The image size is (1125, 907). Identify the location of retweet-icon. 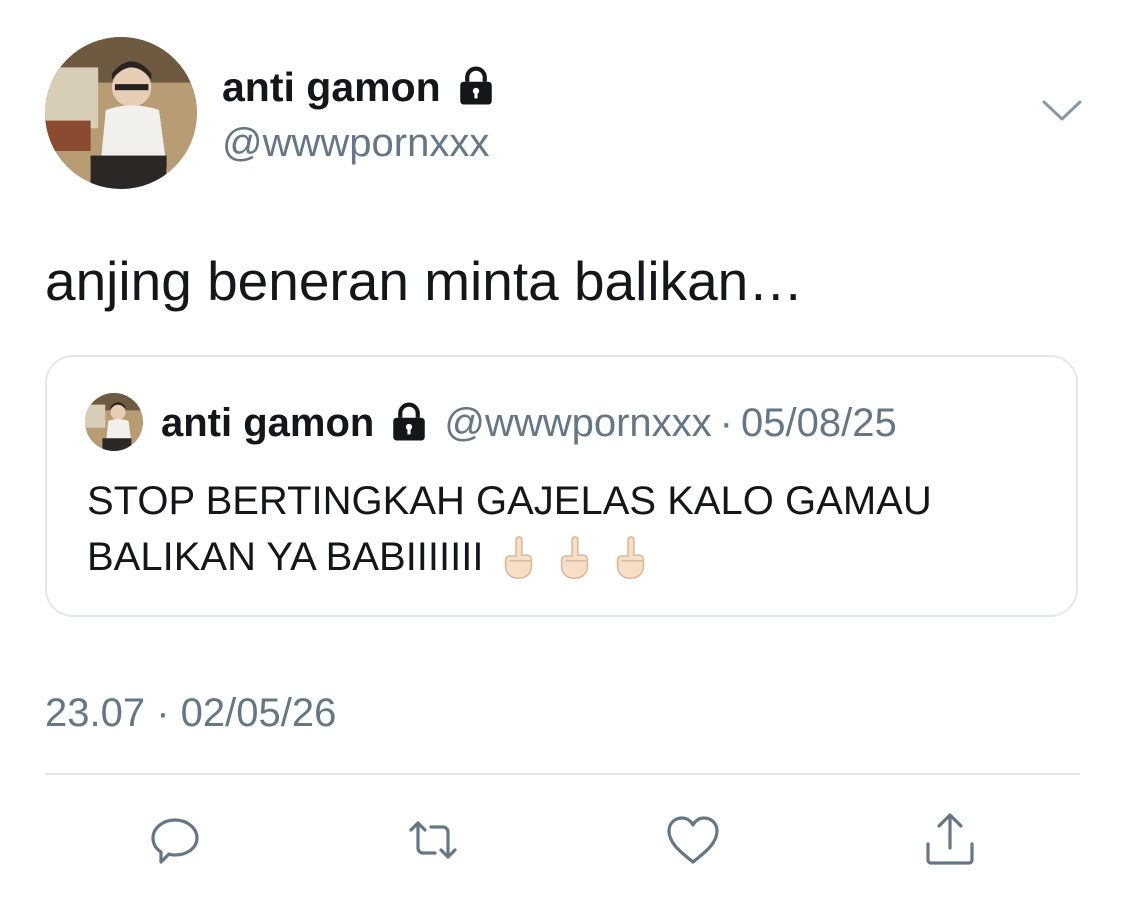
(433, 840).